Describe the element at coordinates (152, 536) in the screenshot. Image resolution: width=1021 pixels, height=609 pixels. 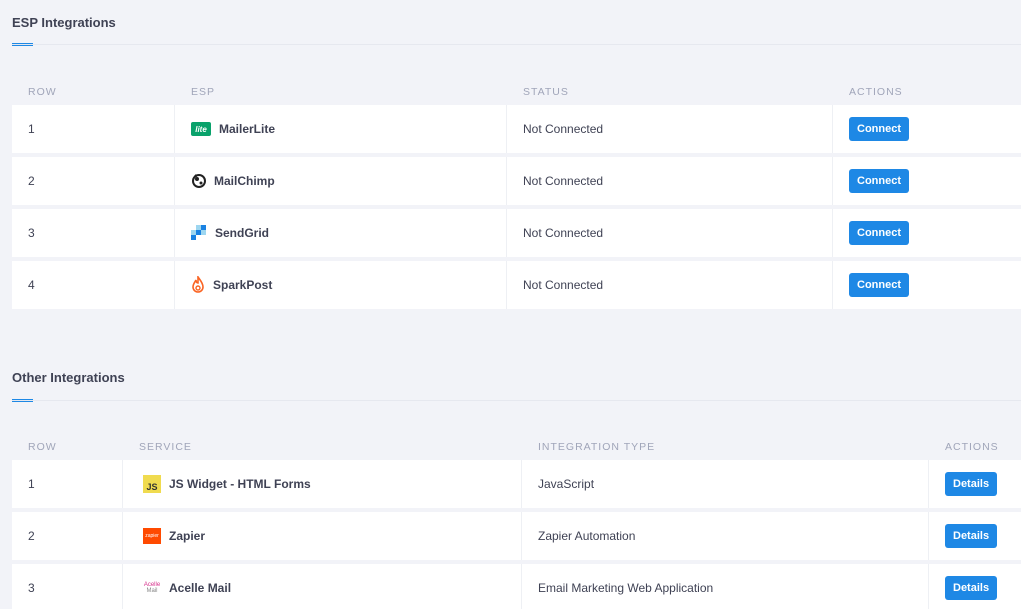
I see `zapier-icon: zapier` at that location.